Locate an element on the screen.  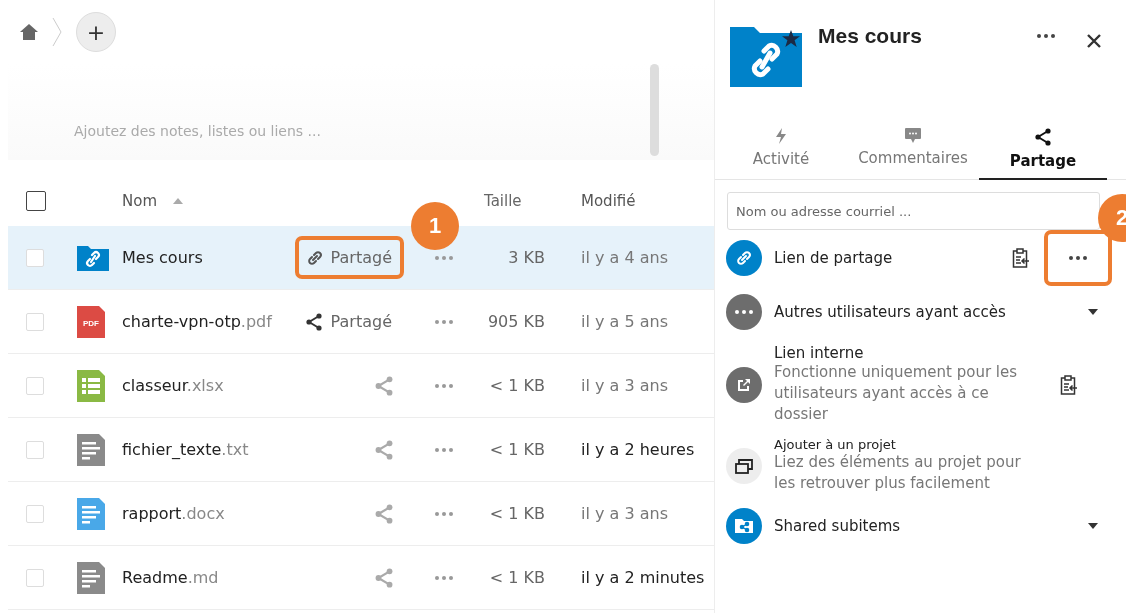
spreadsheet-icon is located at coordinates (91, 385).